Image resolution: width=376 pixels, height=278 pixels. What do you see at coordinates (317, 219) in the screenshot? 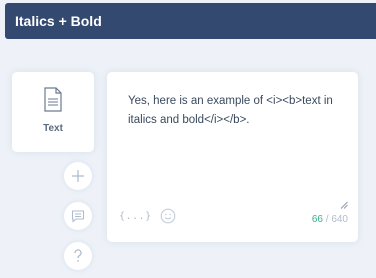
I see `character-count: 66` at bounding box center [317, 219].